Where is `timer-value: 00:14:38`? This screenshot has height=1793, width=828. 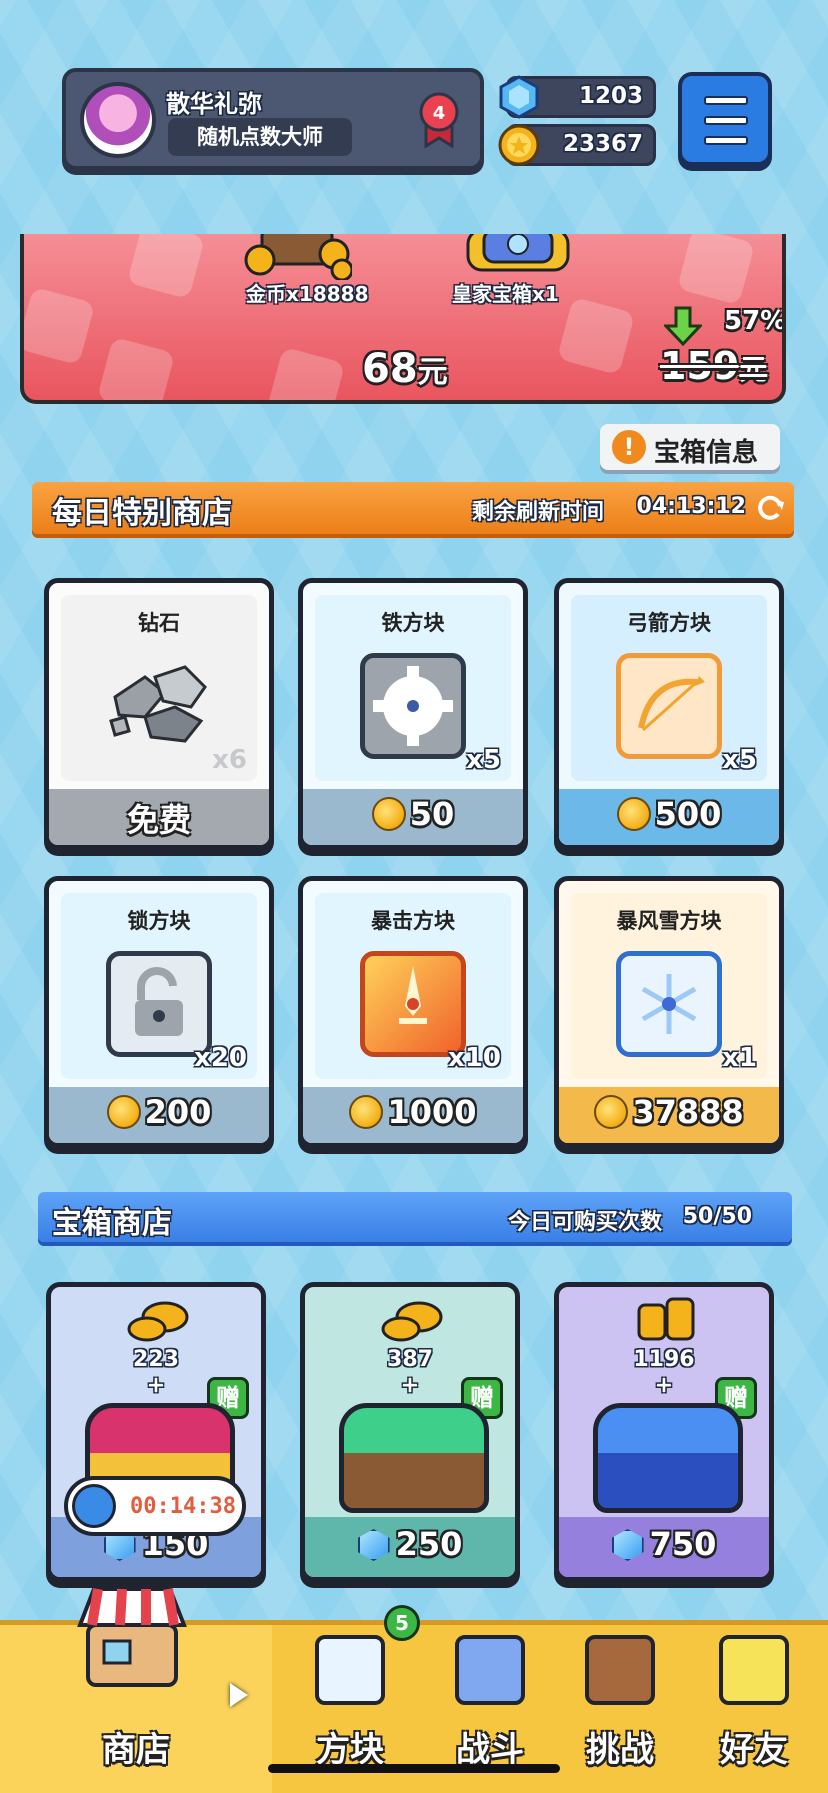 timer-value: 00:14:38 is located at coordinates (183, 1506).